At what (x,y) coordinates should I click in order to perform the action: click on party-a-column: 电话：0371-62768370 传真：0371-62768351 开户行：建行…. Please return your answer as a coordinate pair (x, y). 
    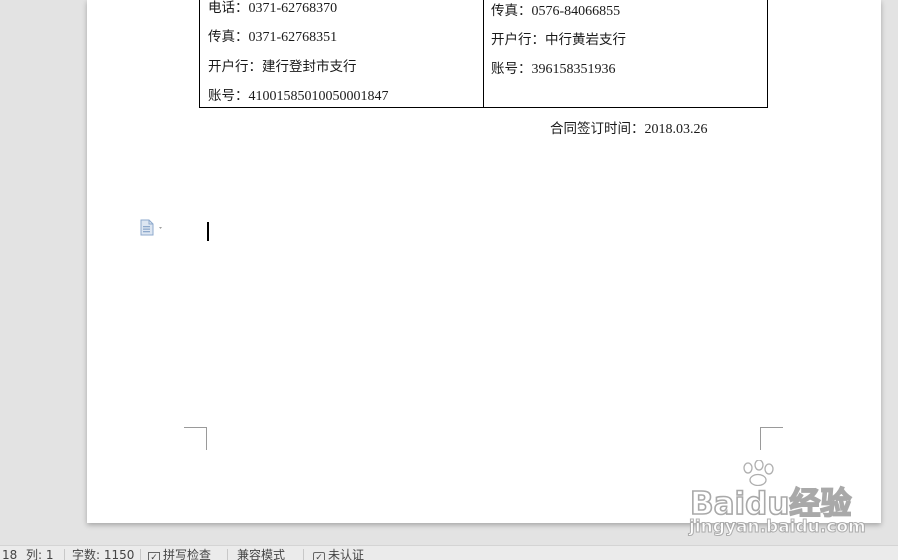
    Looking at the image, I should click on (342, 53).